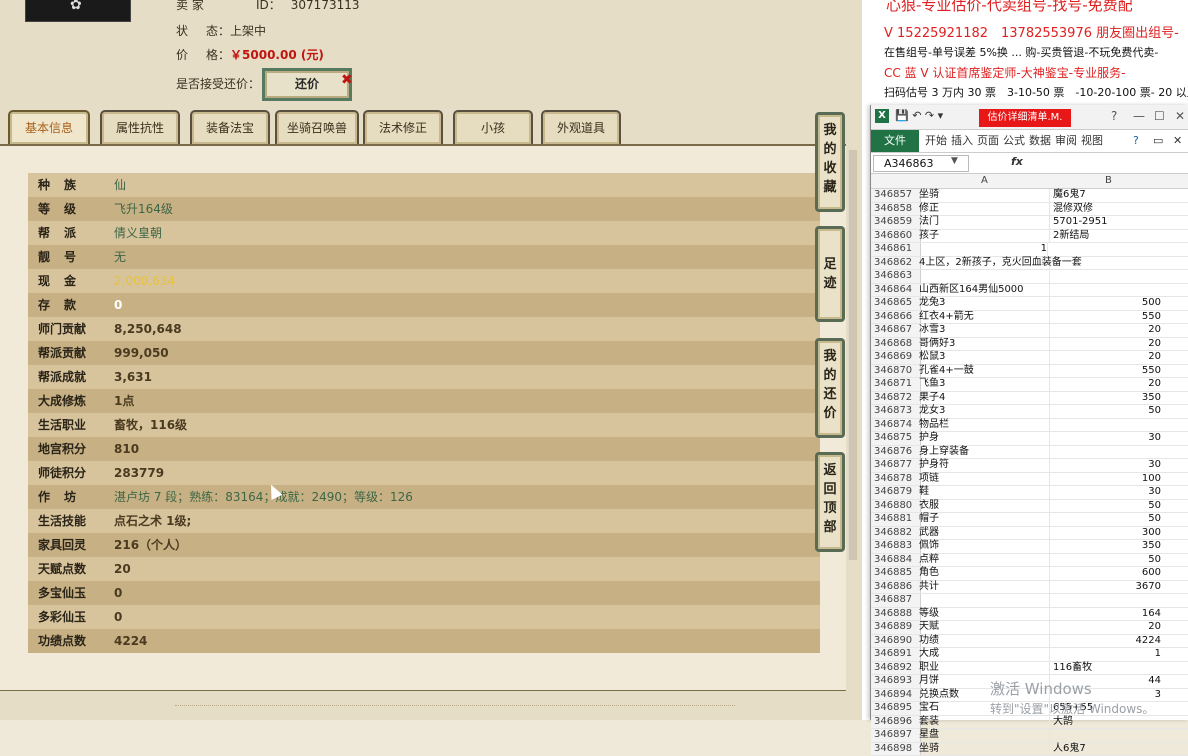 The image size is (1188, 756). Describe the element at coordinates (984, 303) in the screenshot. I see `cell-a: 龙兔3` at that location.